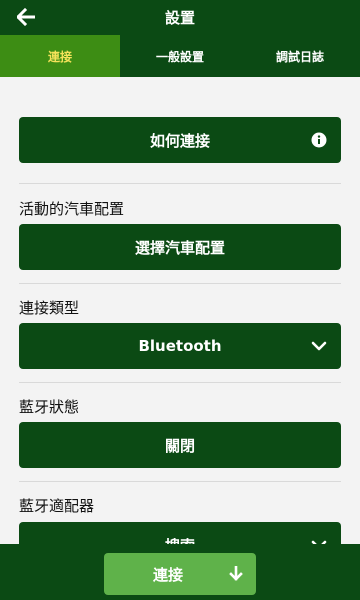 The height and width of the screenshot is (600, 360). What do you see at coordinates (49, 308) in the screenshot?
I see `connection-type-label: 連接類型` at bounding box center [49, 308].